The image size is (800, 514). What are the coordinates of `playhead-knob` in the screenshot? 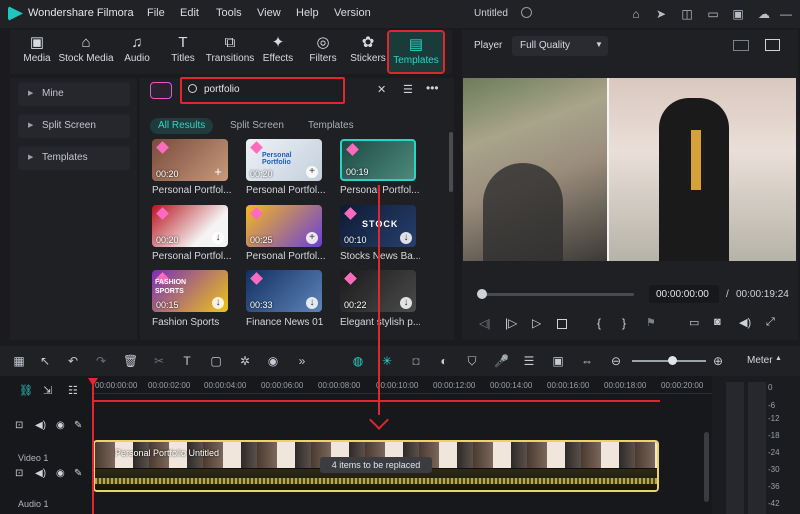 It's located at (482, 294).